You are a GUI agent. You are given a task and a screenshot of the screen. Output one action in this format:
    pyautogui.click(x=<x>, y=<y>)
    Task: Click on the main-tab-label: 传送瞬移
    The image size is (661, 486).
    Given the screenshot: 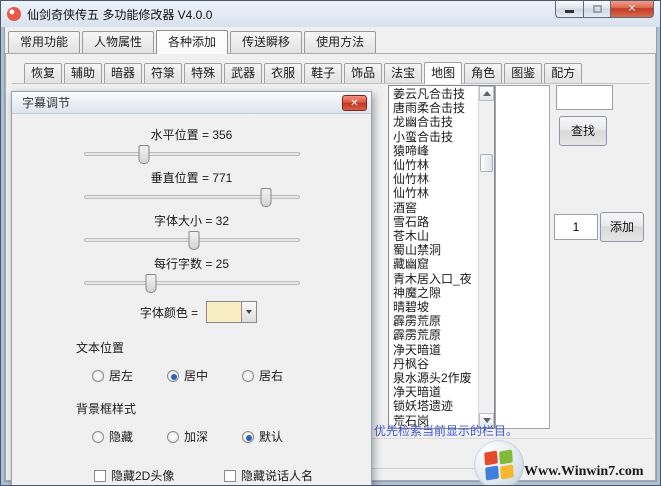 What is the action you would take?
    pyautogui.click(x=266, y=42)
    